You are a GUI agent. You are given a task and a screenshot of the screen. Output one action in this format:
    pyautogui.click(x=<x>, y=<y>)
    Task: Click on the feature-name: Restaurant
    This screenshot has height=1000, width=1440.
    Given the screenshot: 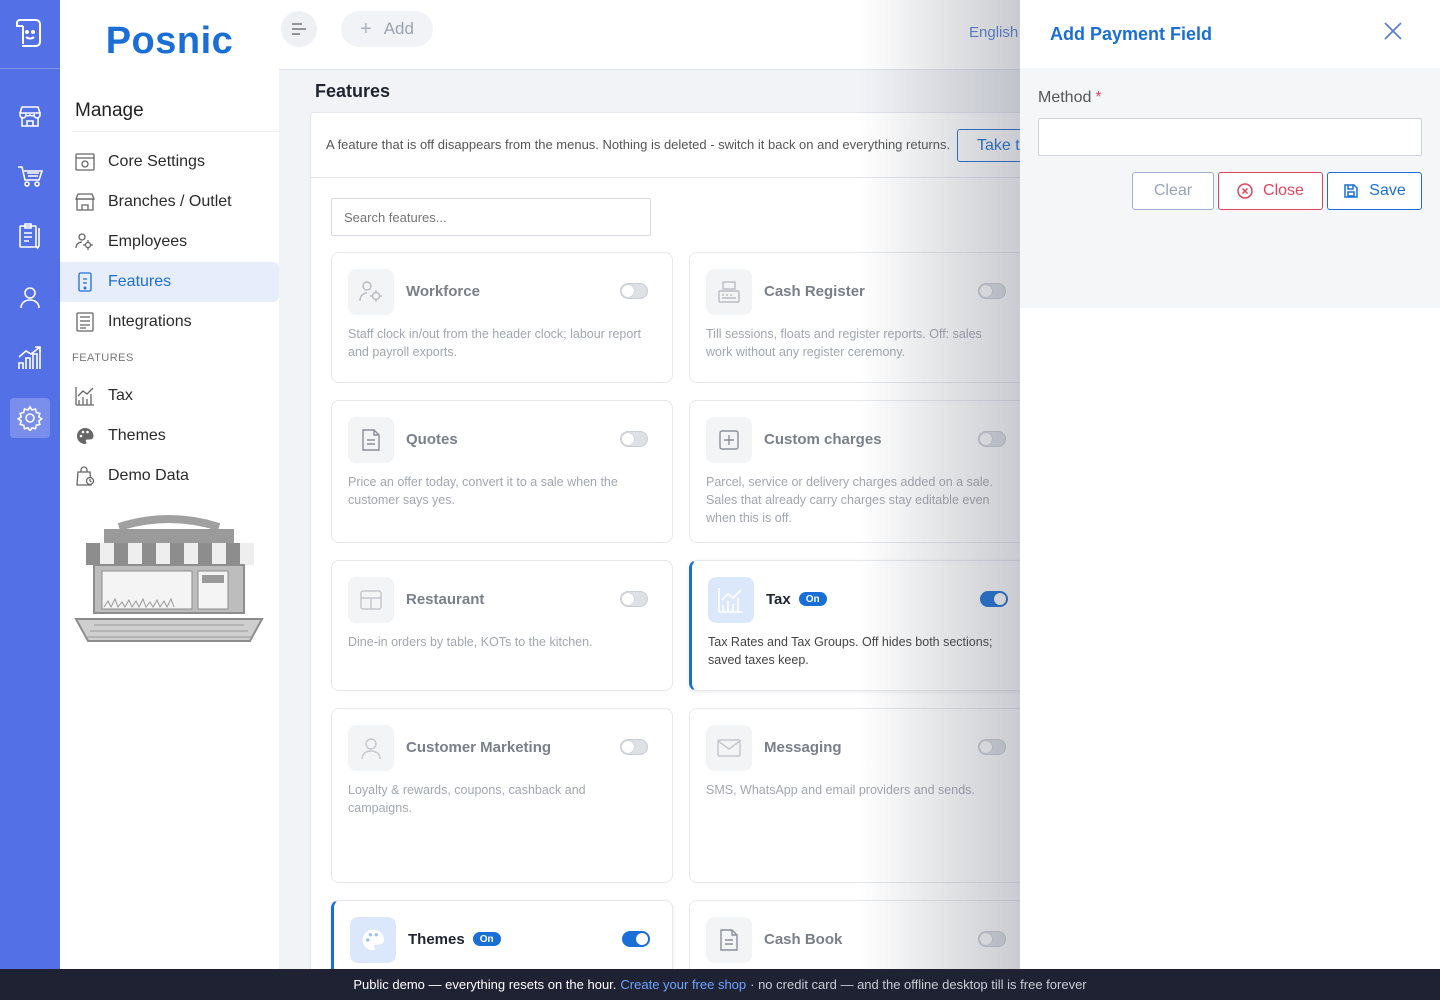 What is the action you would take?
    pyautogui.click(x=445, y=599)
    